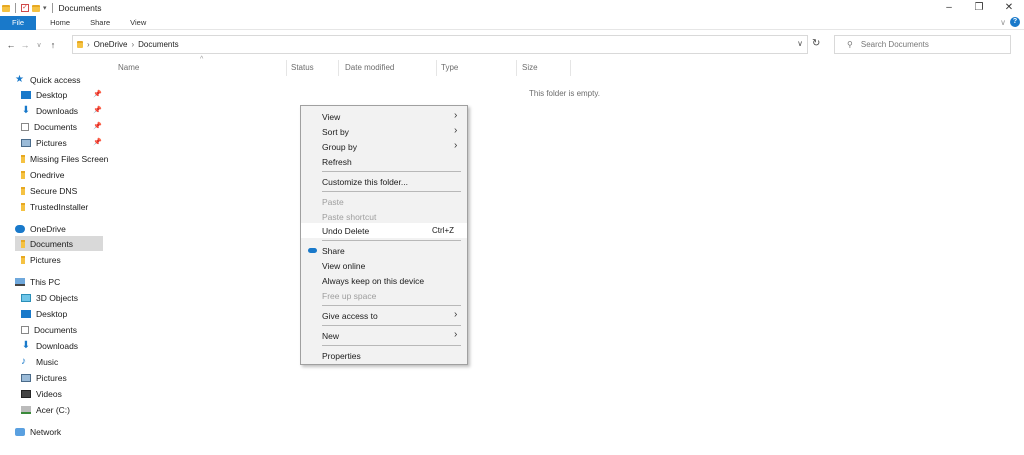 The image size is (1024, 455). Describe the element at coordinates (512, 8) in the screenshot. I see `title-bar: ✓ ▾ Documents – ❐ ✕` at that location.